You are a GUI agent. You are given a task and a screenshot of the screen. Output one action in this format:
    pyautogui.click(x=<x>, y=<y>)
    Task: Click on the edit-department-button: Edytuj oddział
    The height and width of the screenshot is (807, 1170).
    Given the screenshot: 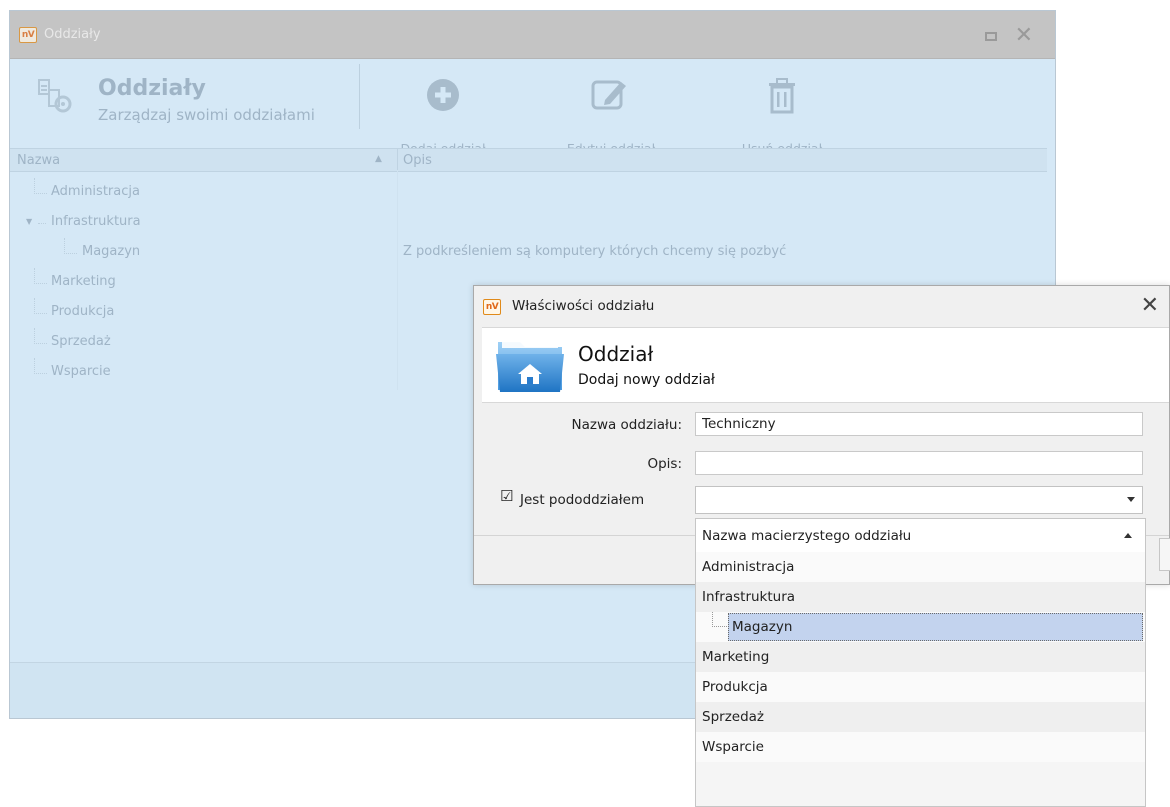 What is the action you would take?
    pyautogui.click(x=611, y=117)
    